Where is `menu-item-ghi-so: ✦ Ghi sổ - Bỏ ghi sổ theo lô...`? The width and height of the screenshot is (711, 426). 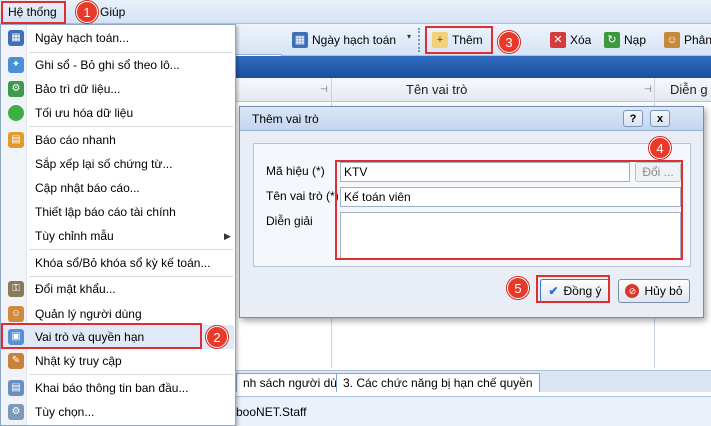 menu-item-ghi-so: ✦ Ghi sổ - Bỏ ghi sổ theo lô... is located at coordinates (118, 65).